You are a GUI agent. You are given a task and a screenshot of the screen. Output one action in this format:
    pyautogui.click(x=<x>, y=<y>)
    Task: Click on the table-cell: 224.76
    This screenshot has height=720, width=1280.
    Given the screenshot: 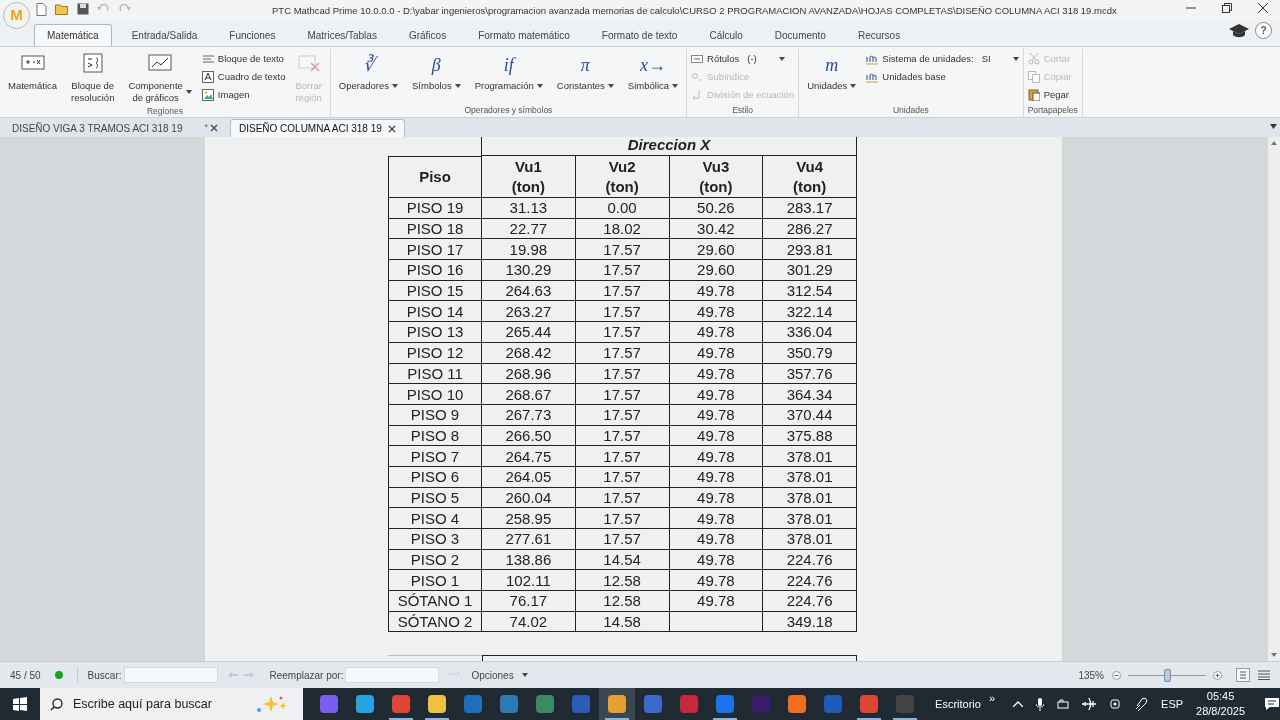 What is the action you would take?
    pyautogui.click(x=810, y=601)
    